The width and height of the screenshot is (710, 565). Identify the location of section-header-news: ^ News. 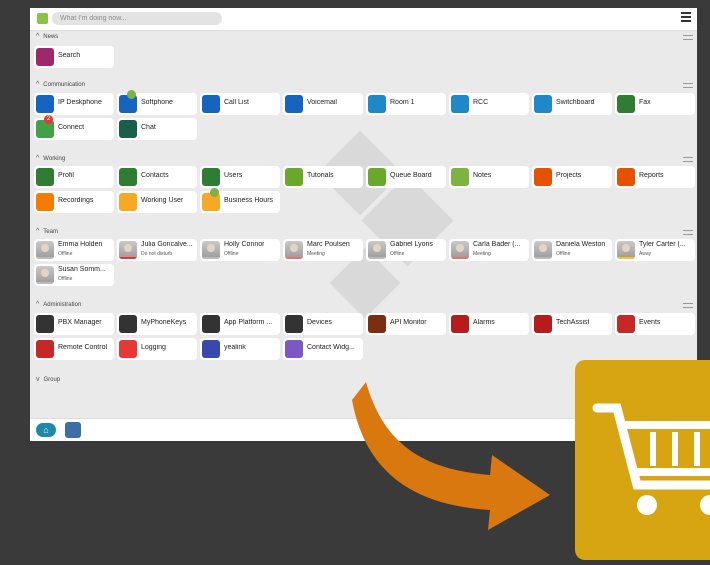
(47, 36).